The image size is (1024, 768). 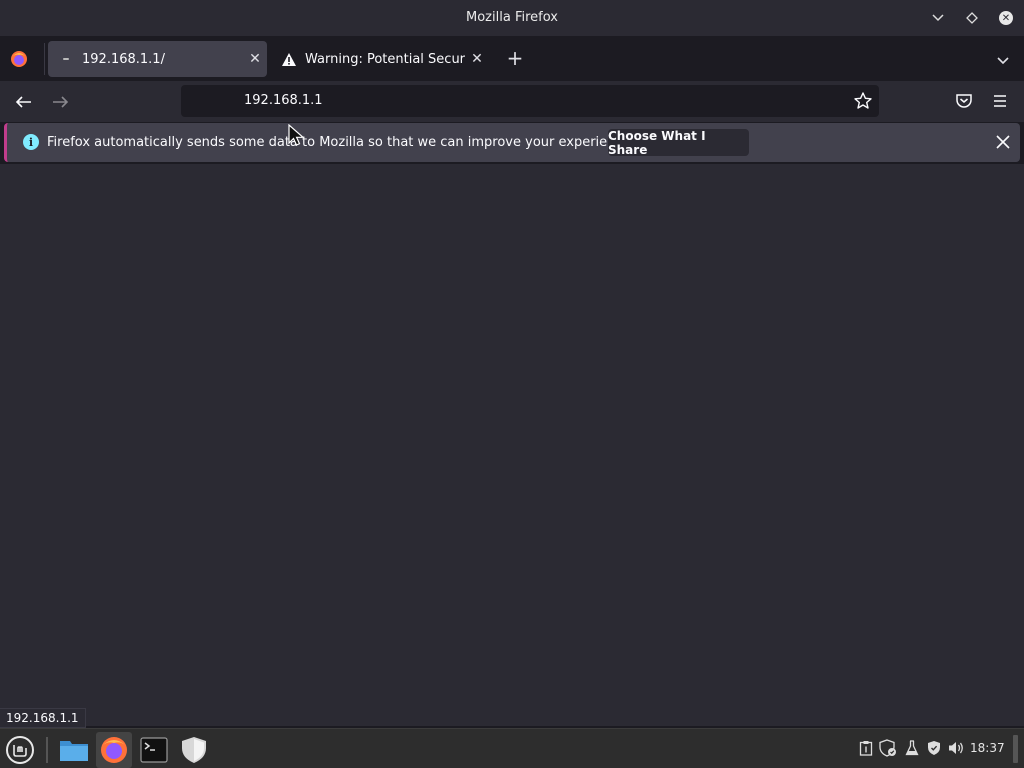 I want to click on tab-active: 192.168.1.1/ ✕, so click(x=157, y=59).